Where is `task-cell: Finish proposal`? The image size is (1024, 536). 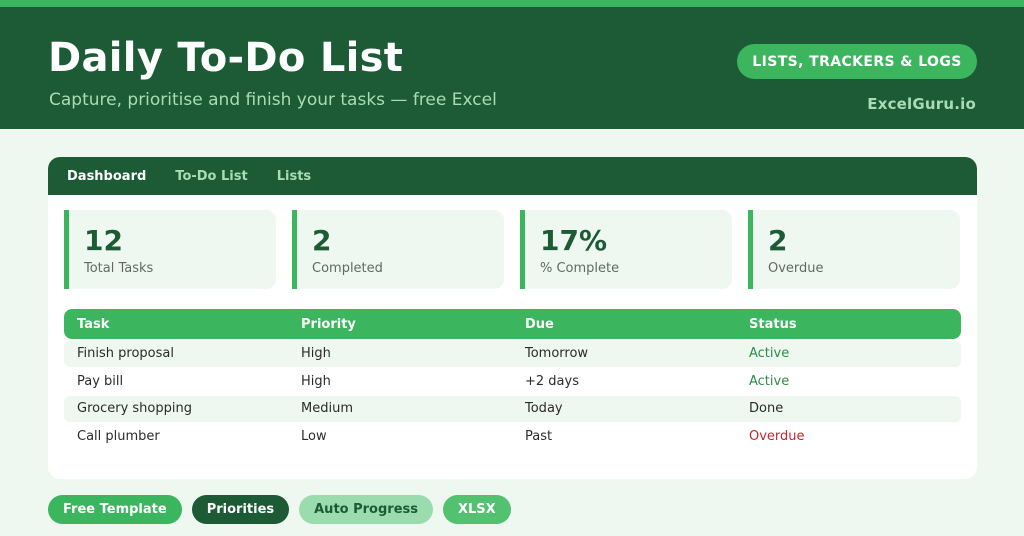
task-cell: Finish proposal is located at coordinates (125, 353).